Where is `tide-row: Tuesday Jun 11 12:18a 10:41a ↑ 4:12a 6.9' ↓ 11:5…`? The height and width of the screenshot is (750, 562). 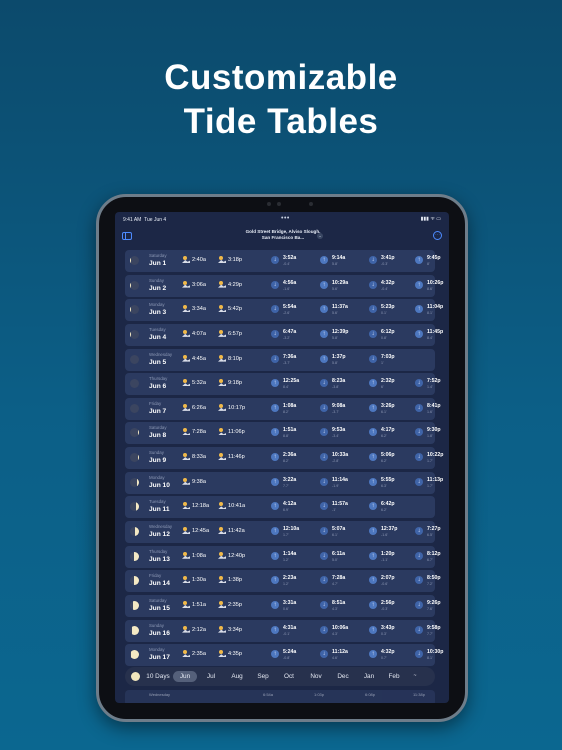
tide-row: Tuesday Jun 11 12:18a 10:41a ↑ 4:12a 6.9' ↓ 11:5… is located at coordinates (280, 507).